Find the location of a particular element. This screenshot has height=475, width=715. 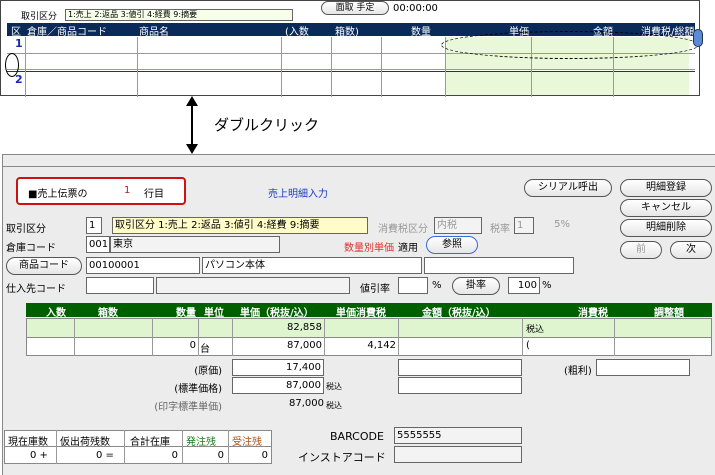

product-code-input: 00100001 is located at coordinates (143, 265).